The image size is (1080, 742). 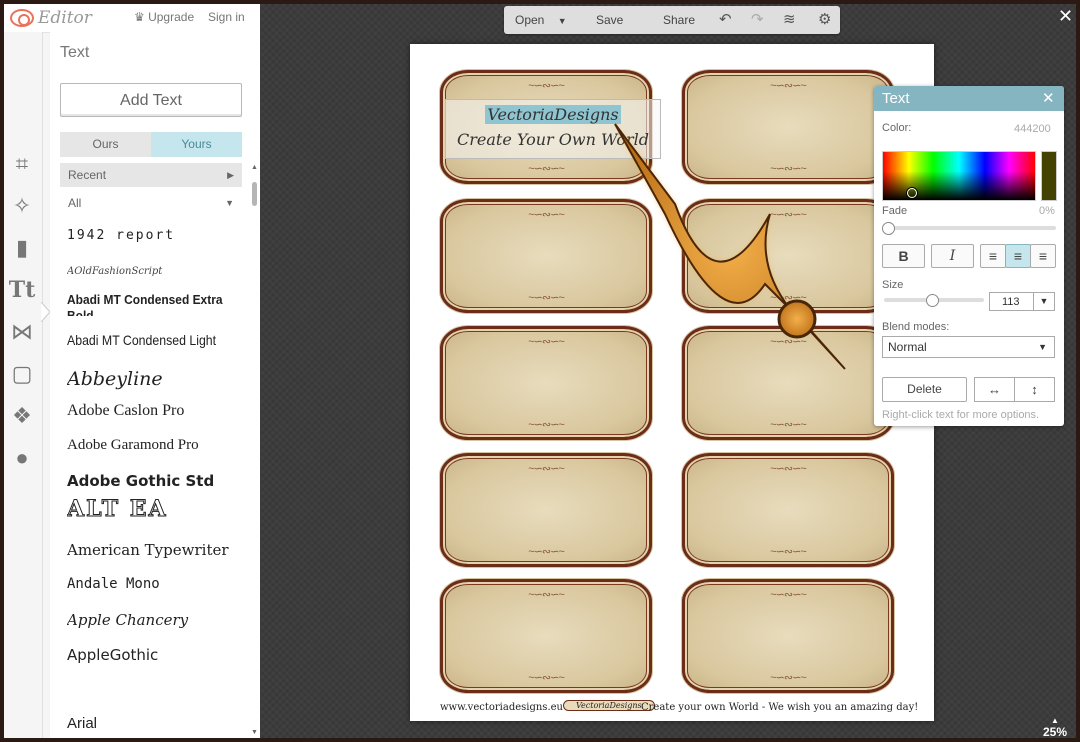 What do you see at coordinates (254, 732) in the screenshot?
I see `scroll-down-icon: ▼` at bounding box center [254, 732].